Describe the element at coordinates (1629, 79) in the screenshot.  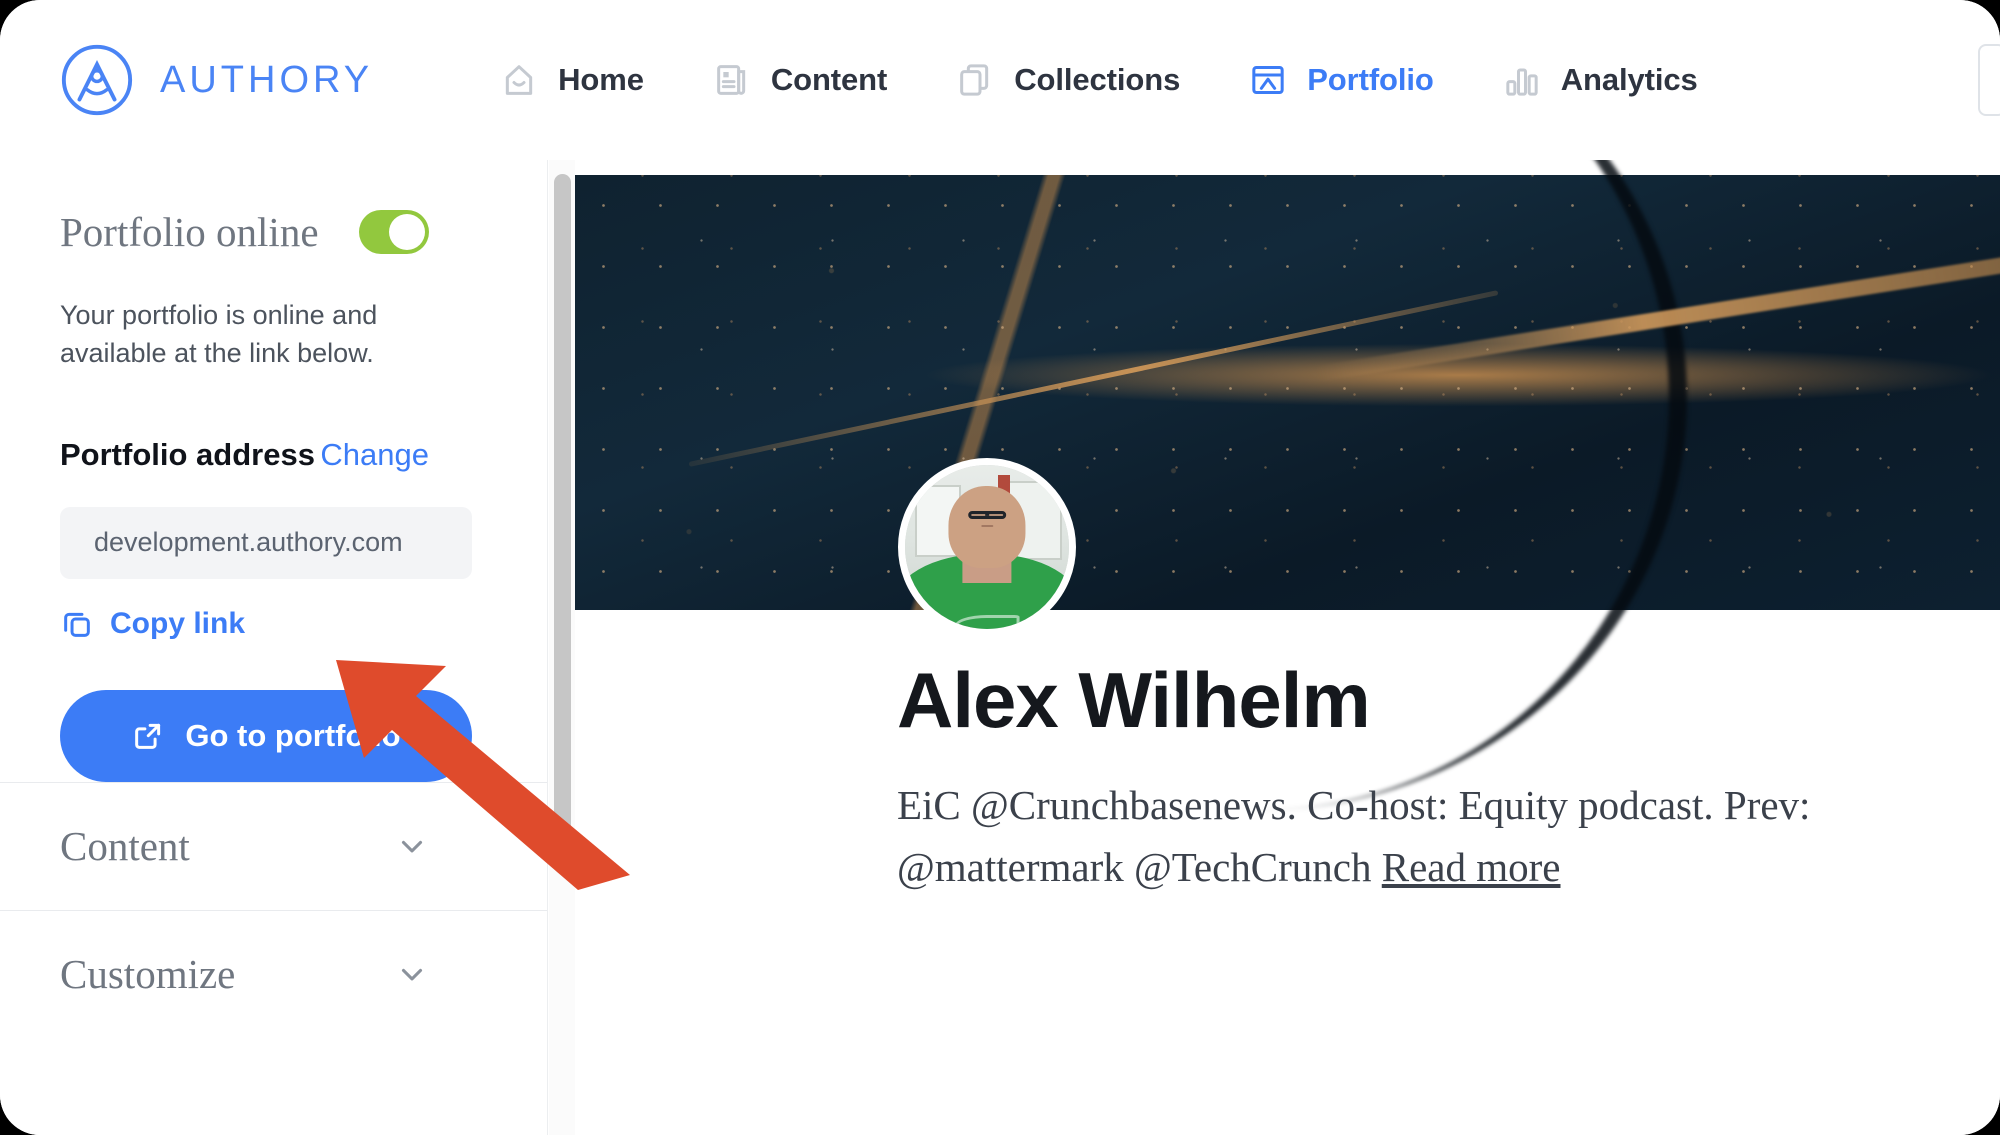
I see `nav-item-analytics-label: Analytics` at that location.